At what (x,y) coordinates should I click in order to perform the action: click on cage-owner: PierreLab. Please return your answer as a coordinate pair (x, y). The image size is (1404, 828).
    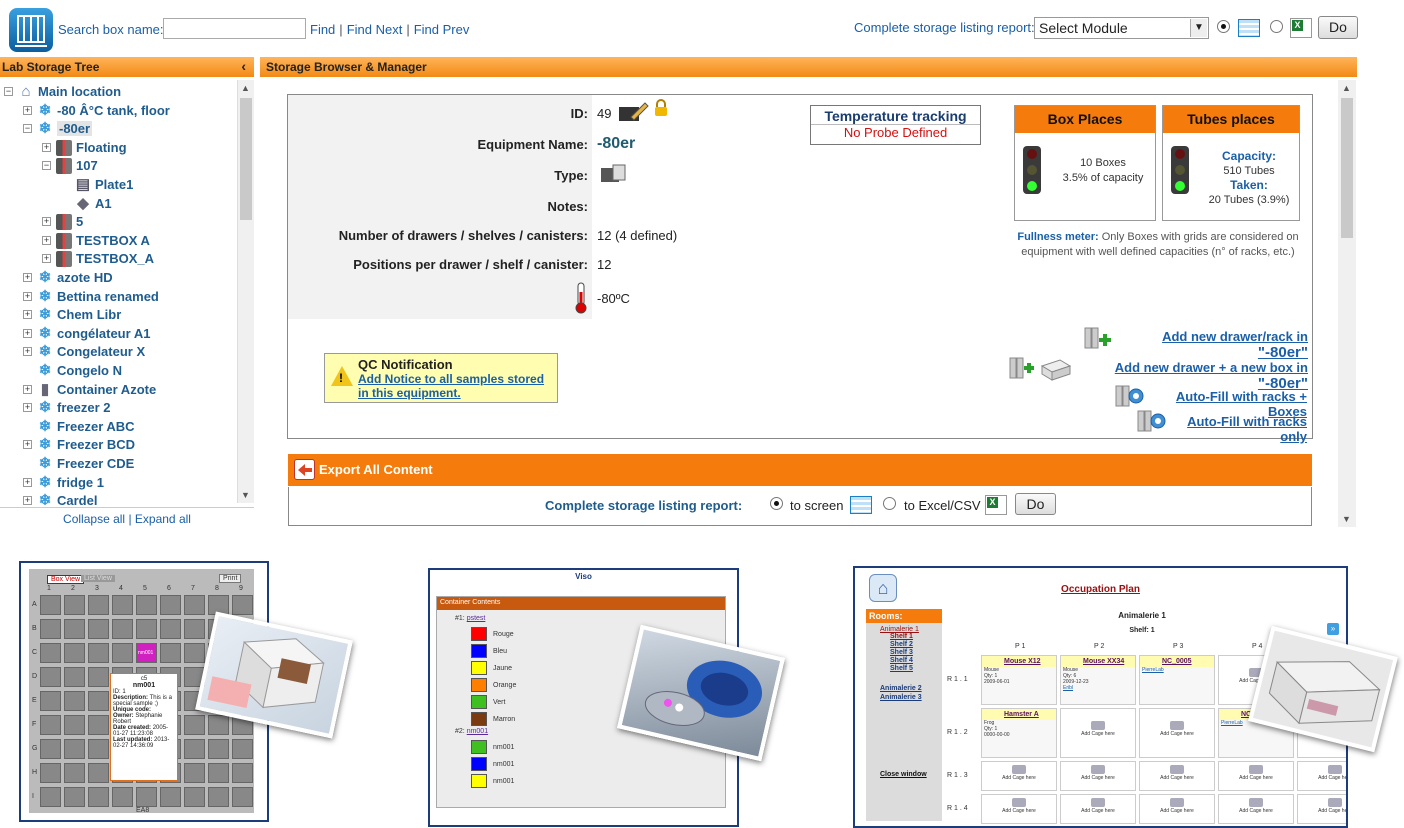
    Looking at the image, I should click on (1177, 670).